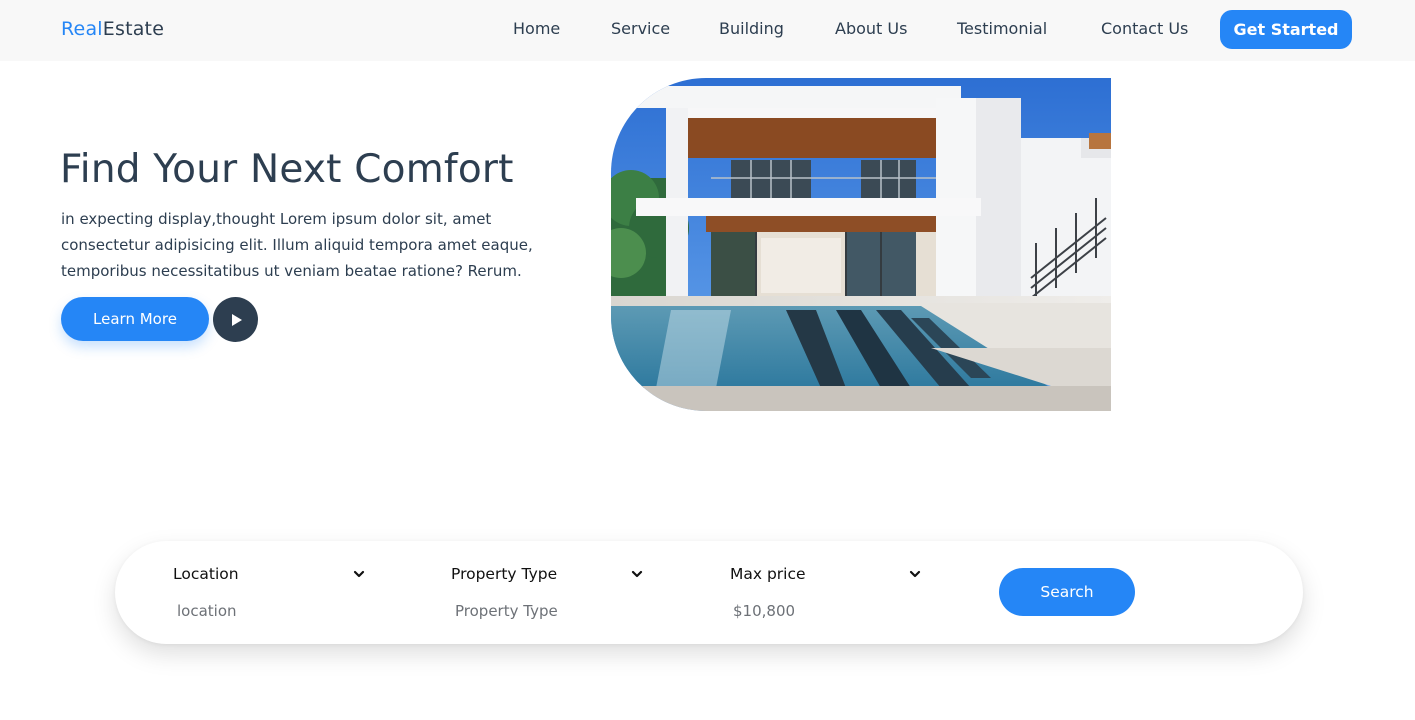 This screenshot has width=1415, height=720. What do you see at coordinates (1067, 592) in the screenshot?
I see `search-button: Search` at bounding box center [1067, 592].